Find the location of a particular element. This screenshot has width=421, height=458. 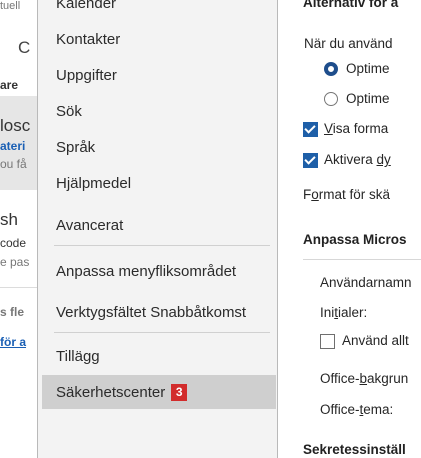

nav-item-sok: Sök is located at coordinates (159, 111).